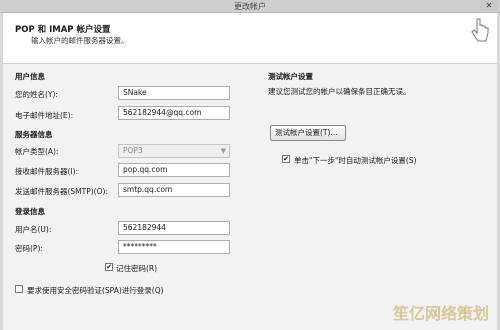 This screenshot has height=330, width=500. I want to click on outgoing-server-label: 发送邮件服务器(SMTP)(O):, so click(61, 191).